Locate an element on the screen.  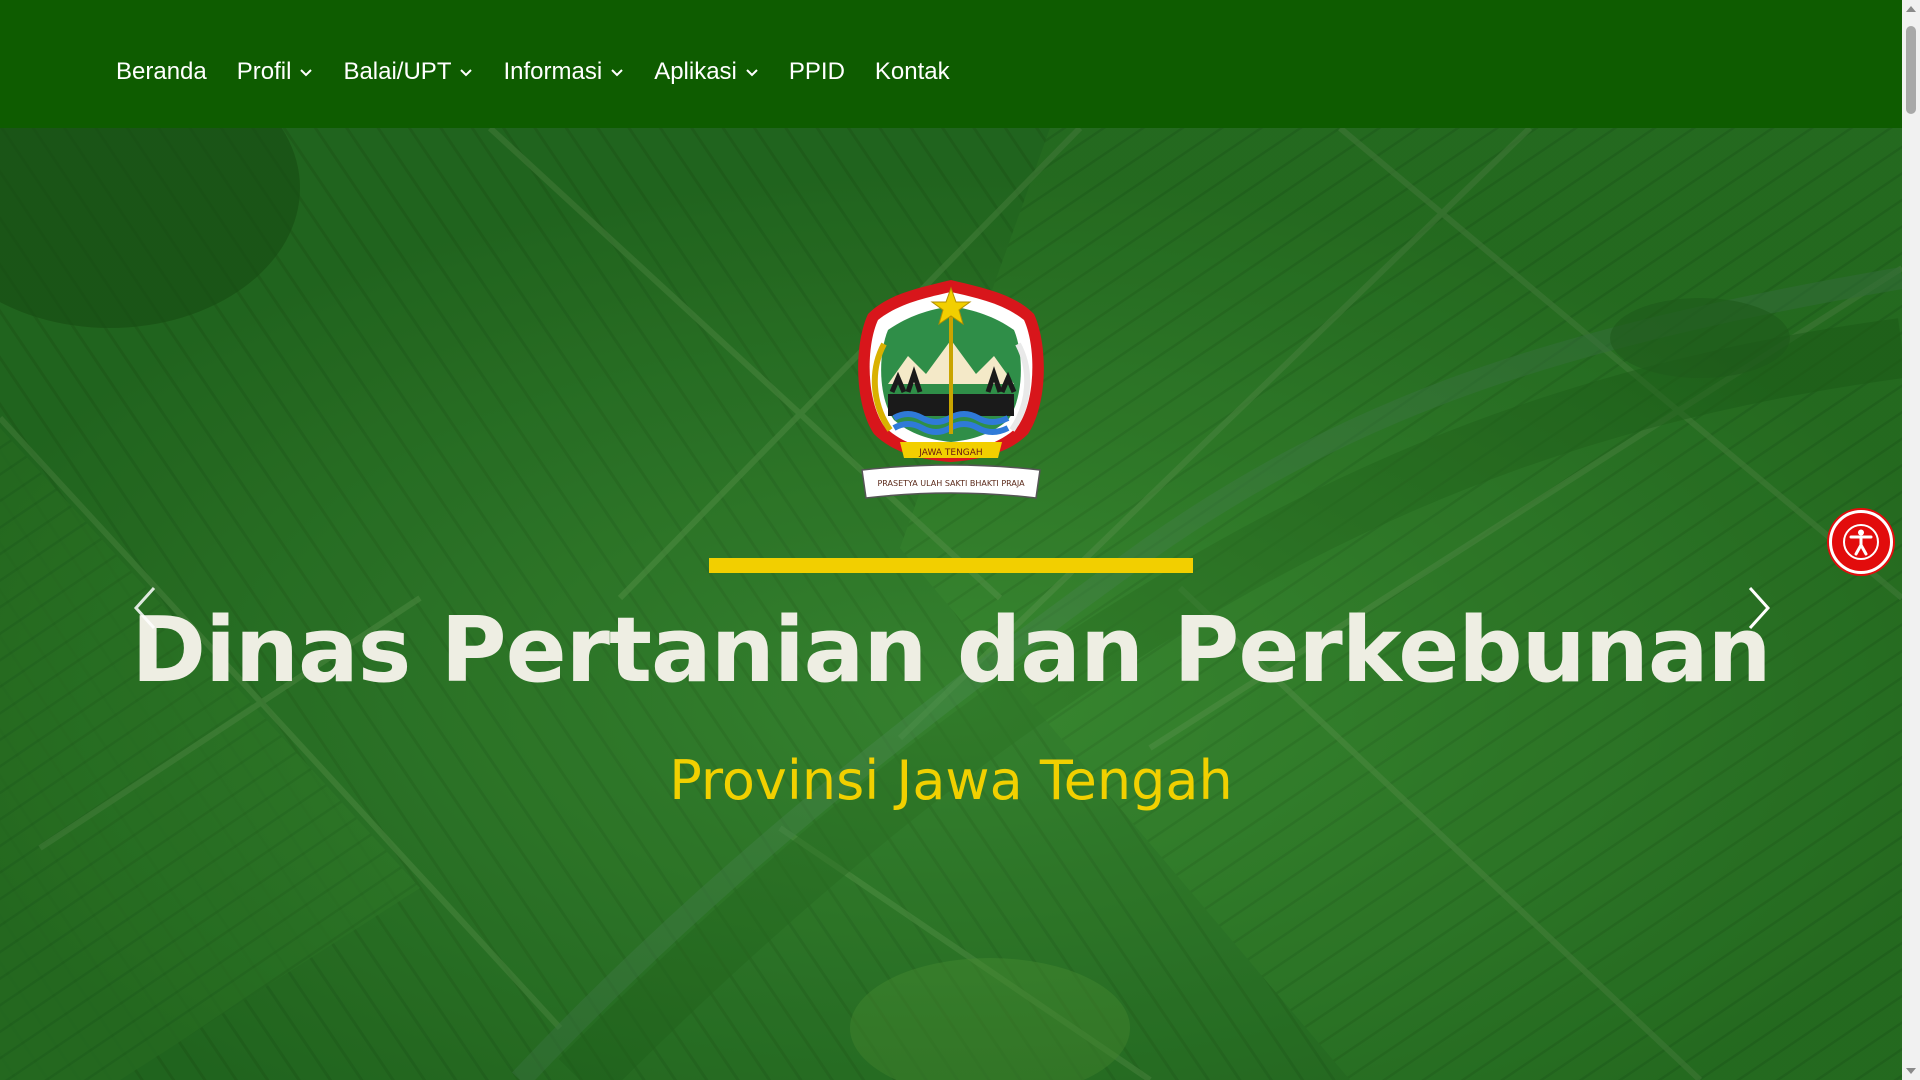
nav-item-label: Informasi is located at coordinates (553, 71).